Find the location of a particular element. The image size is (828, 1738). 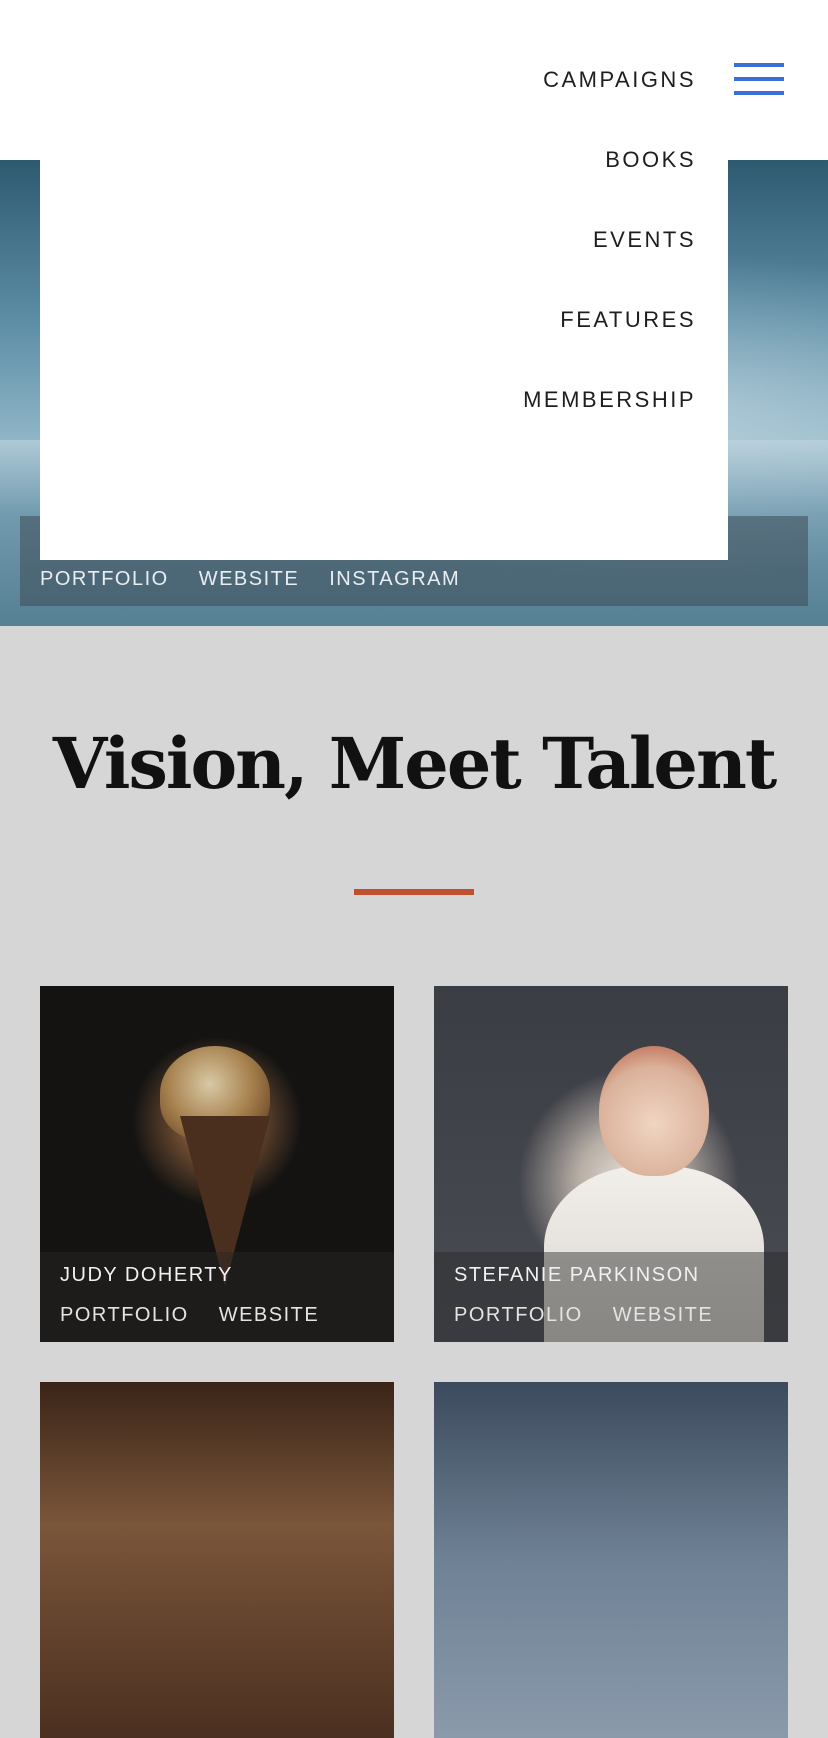

hero-portfolio-link: PORTFOLIO is located at coordinates (104, 579).